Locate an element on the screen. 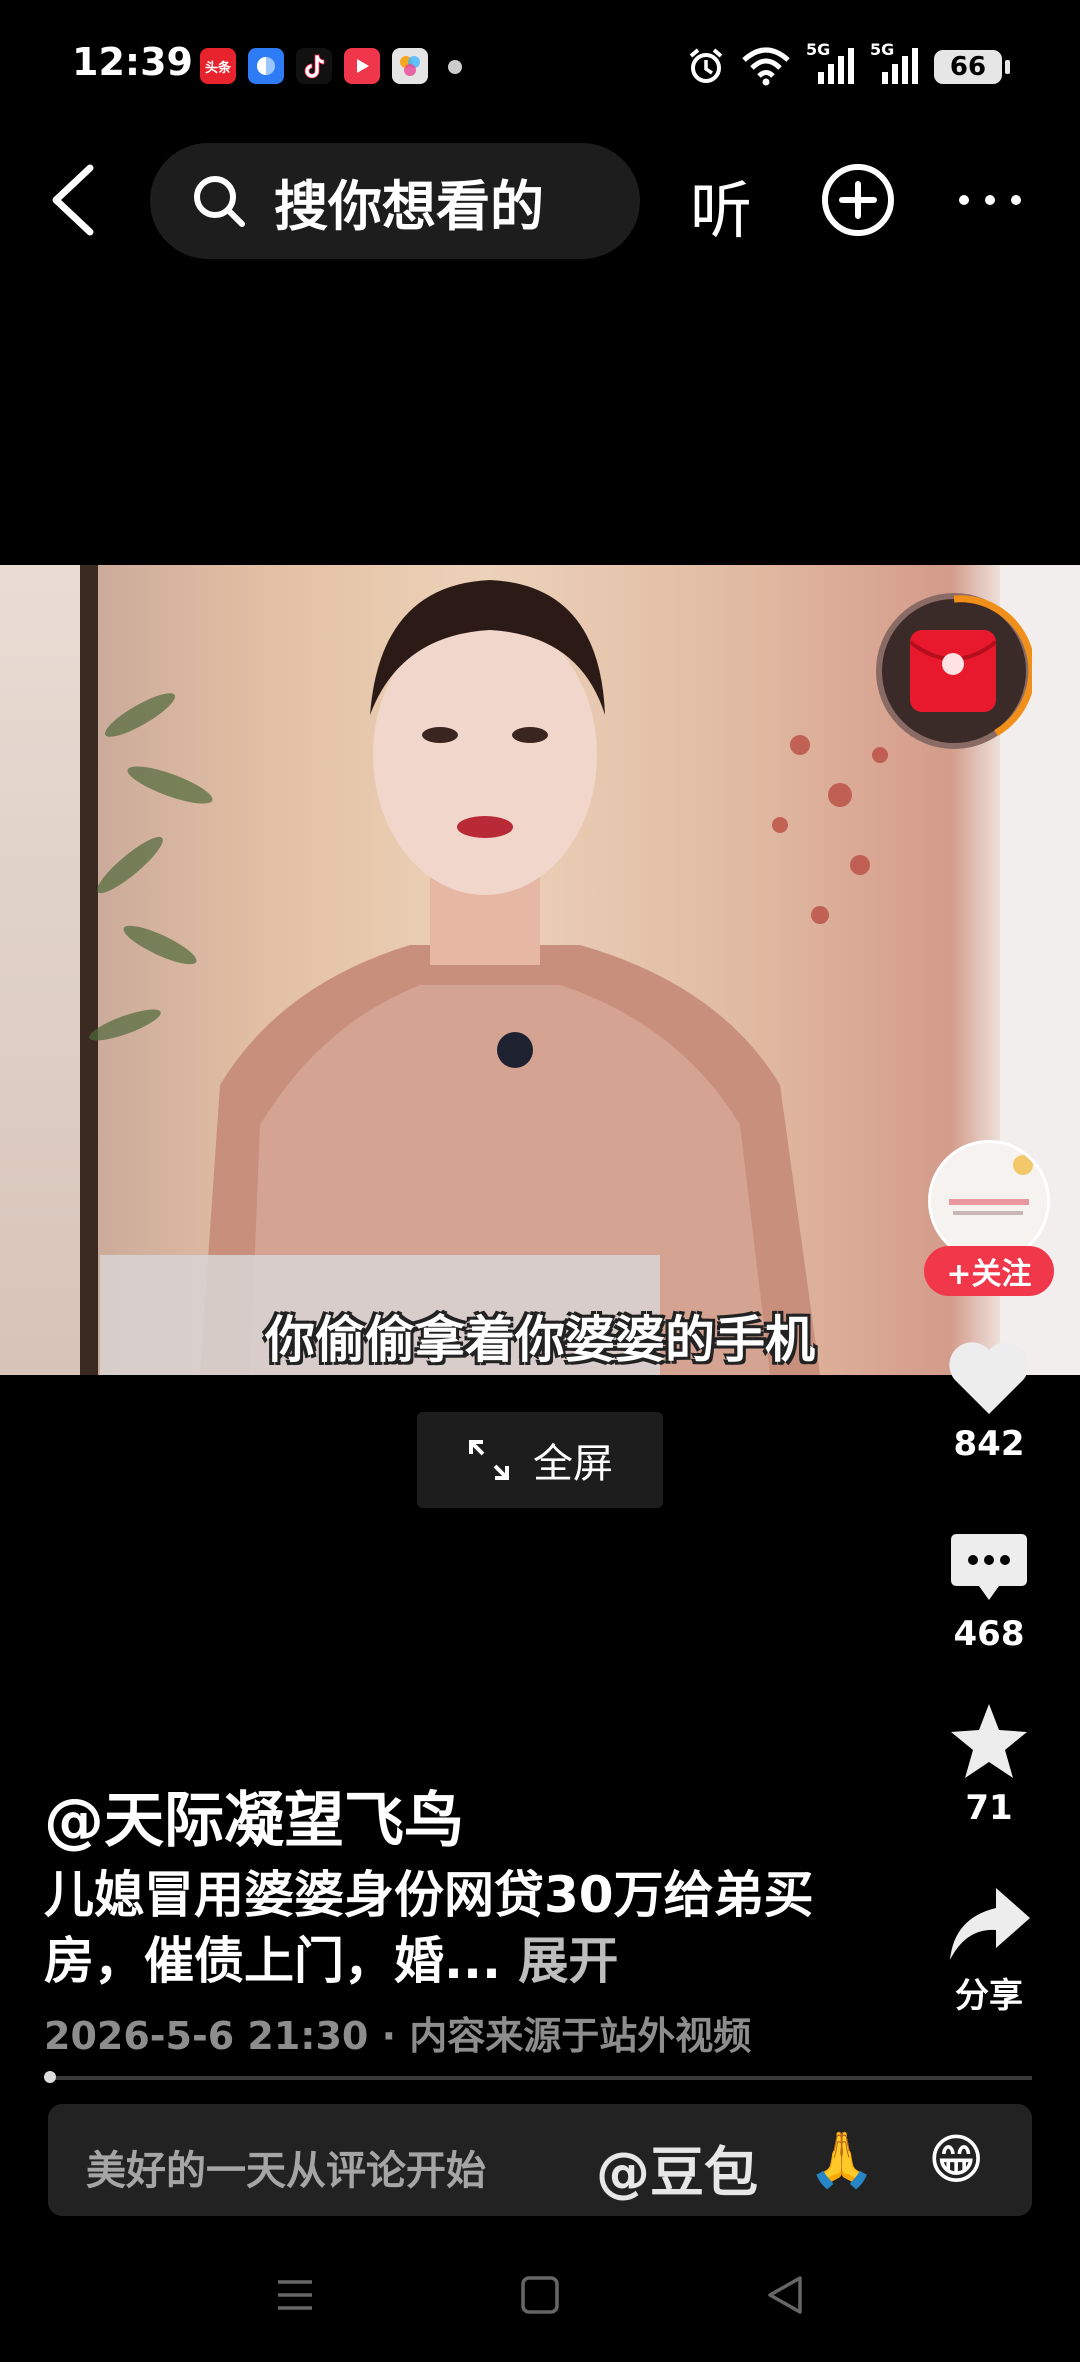 This screenshot has width=1080, height=2362. triangle-back-icon is located at coordinates (785, 2295).